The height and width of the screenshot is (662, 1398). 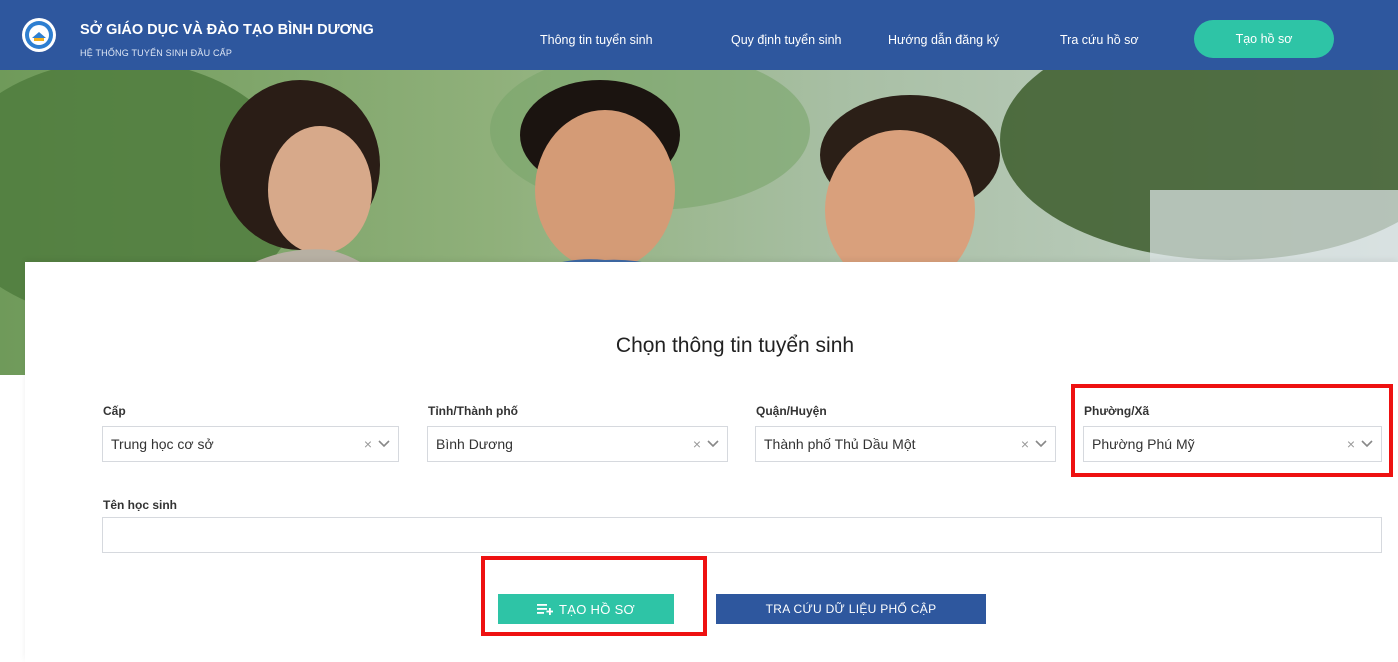 I want to click on district-selected-value: Thành phố Thủ Dầu Một, so click(x=840, y=444).